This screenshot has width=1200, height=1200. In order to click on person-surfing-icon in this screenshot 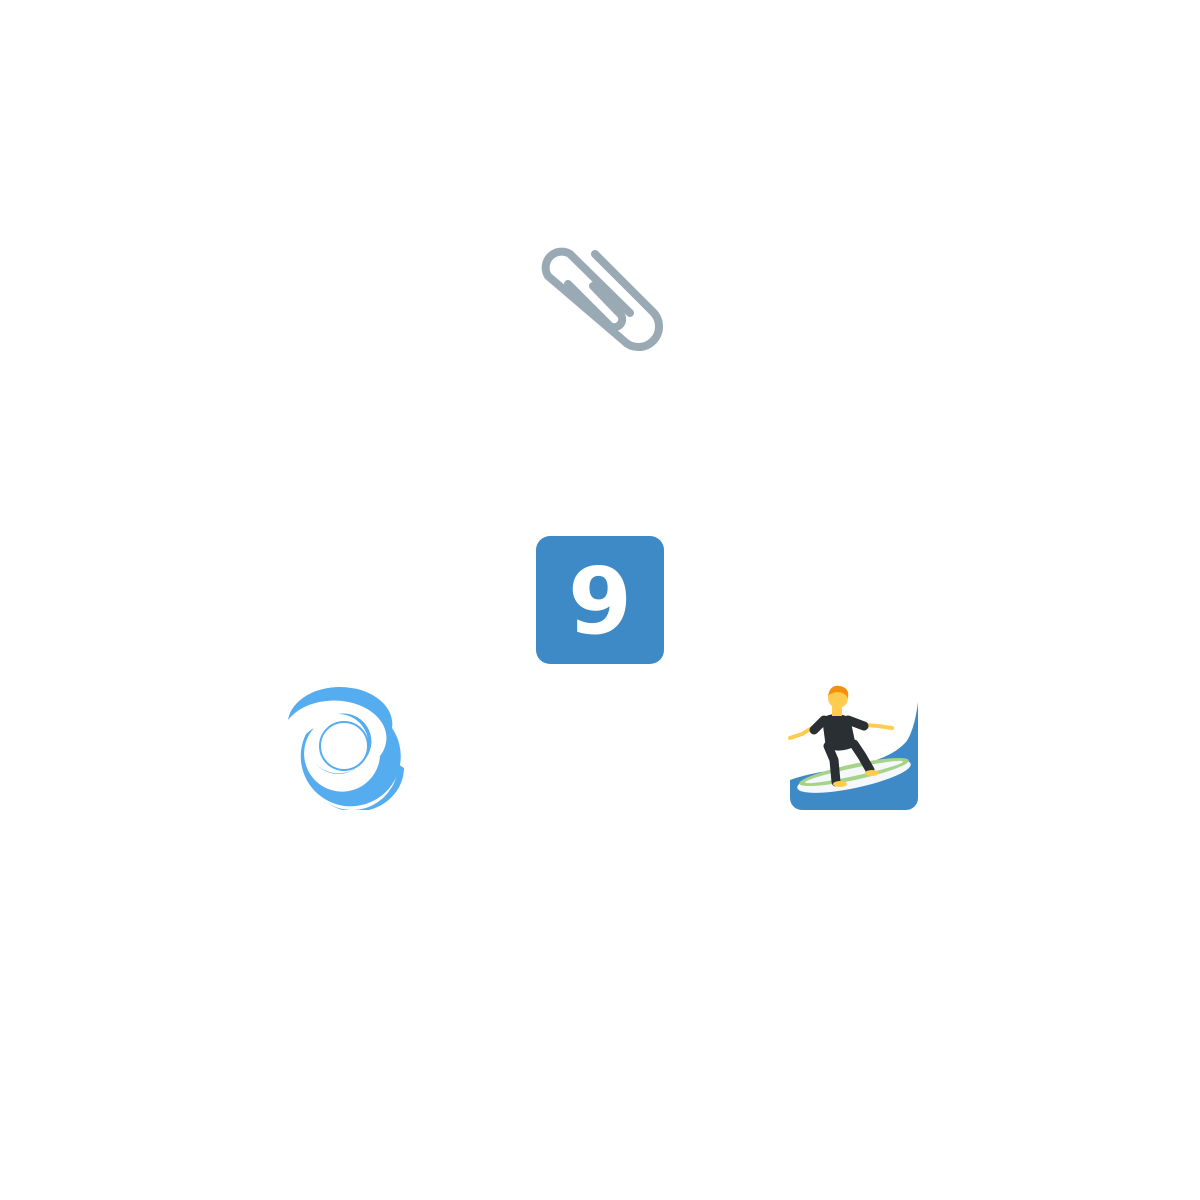, I will do `click(853, 747)`.